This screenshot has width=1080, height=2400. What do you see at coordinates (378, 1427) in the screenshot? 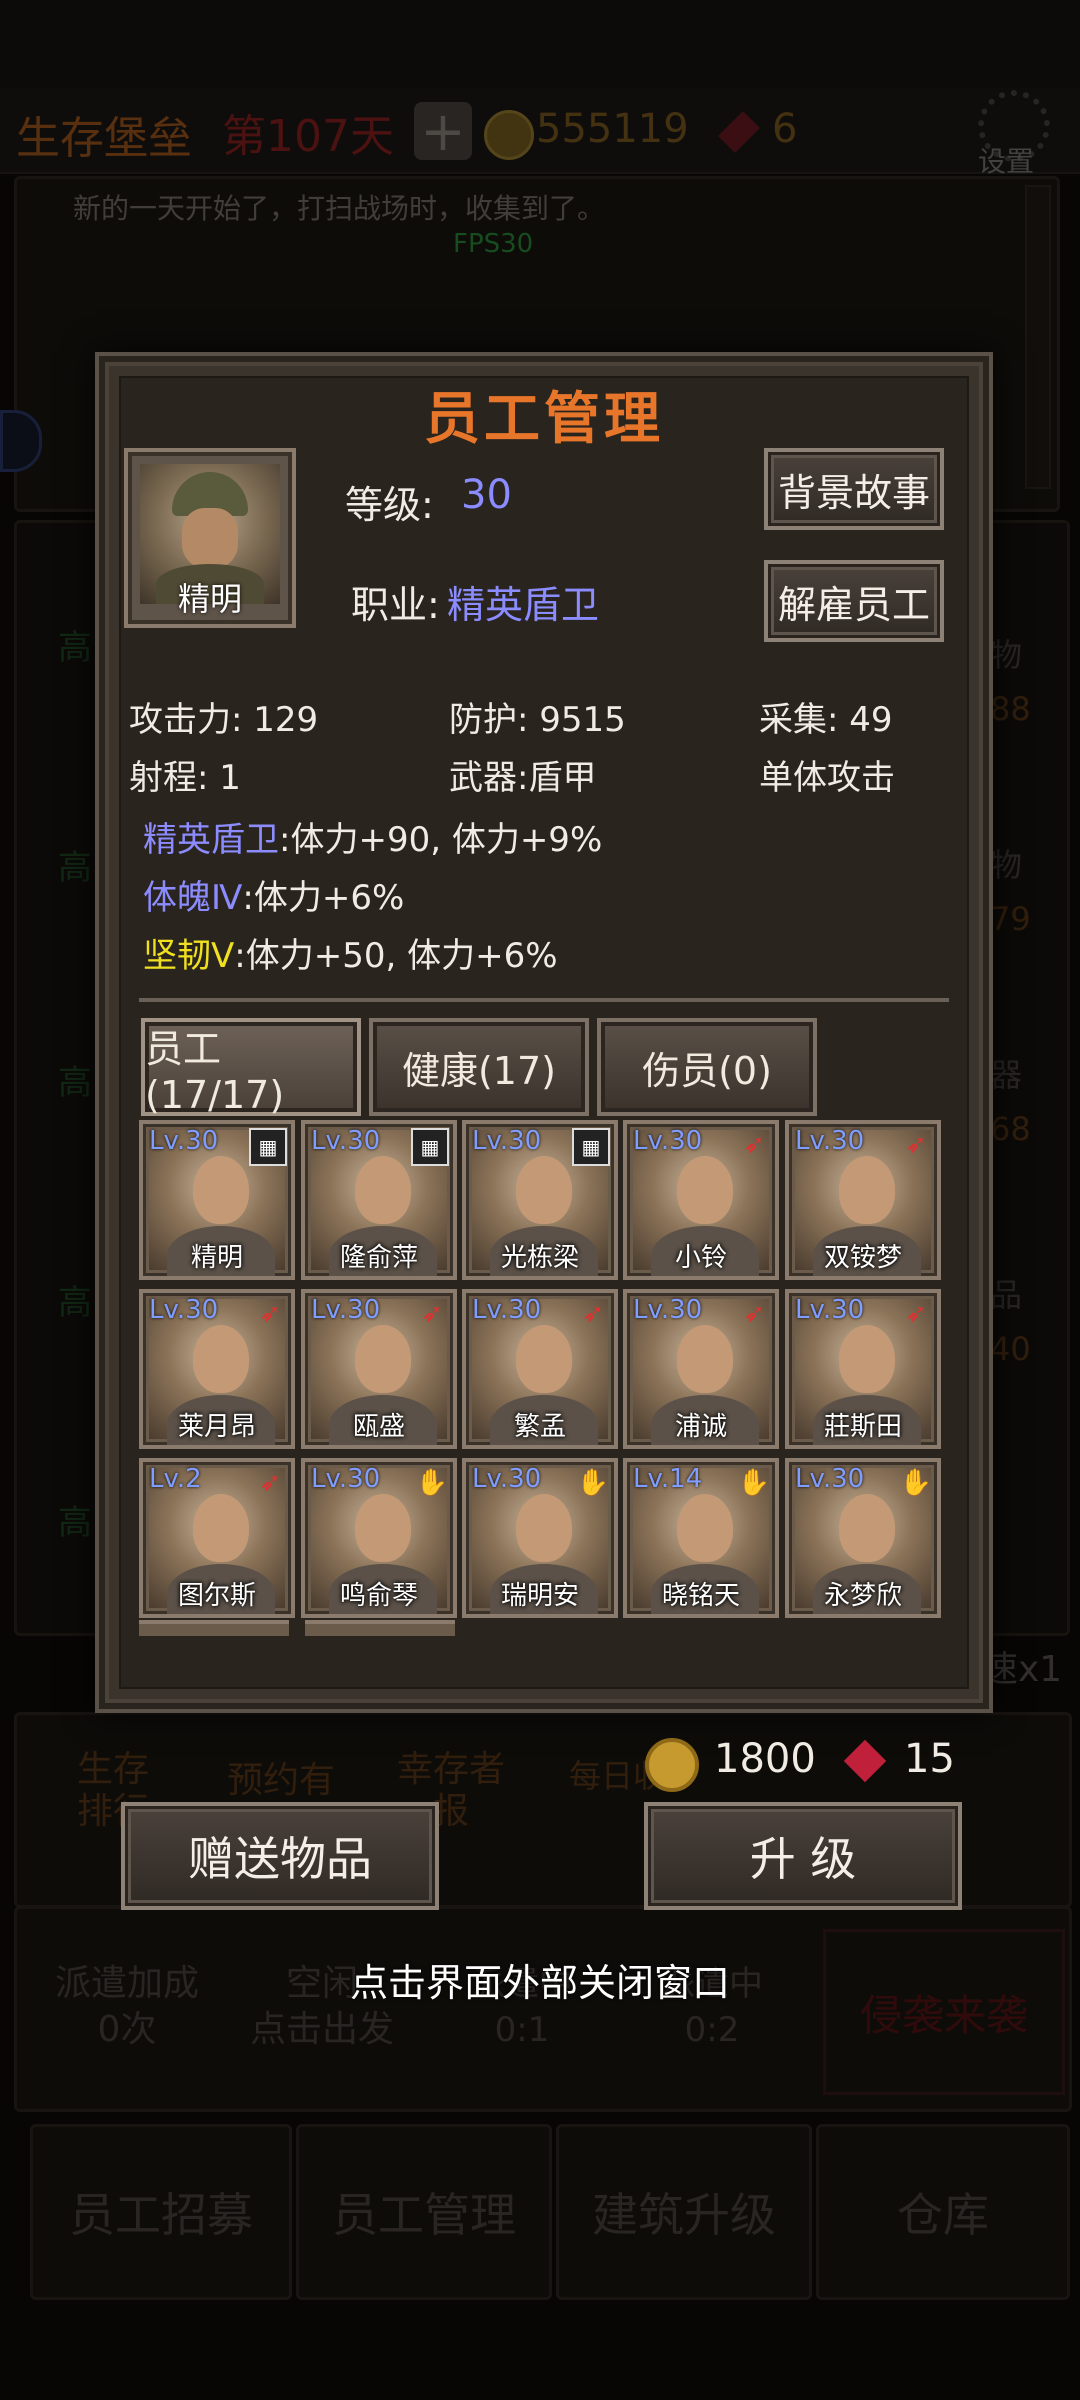
I see `employee-name: 瓯盛` at bounding box center [378, 1427].